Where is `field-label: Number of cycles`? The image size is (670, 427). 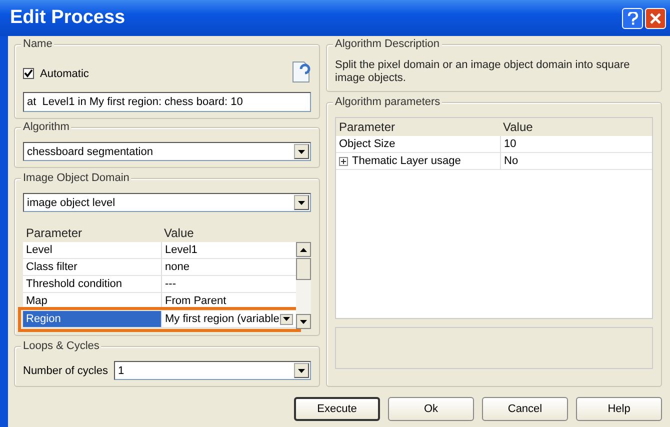 field-label: Number of cycles is located at coordinates (65, 370).